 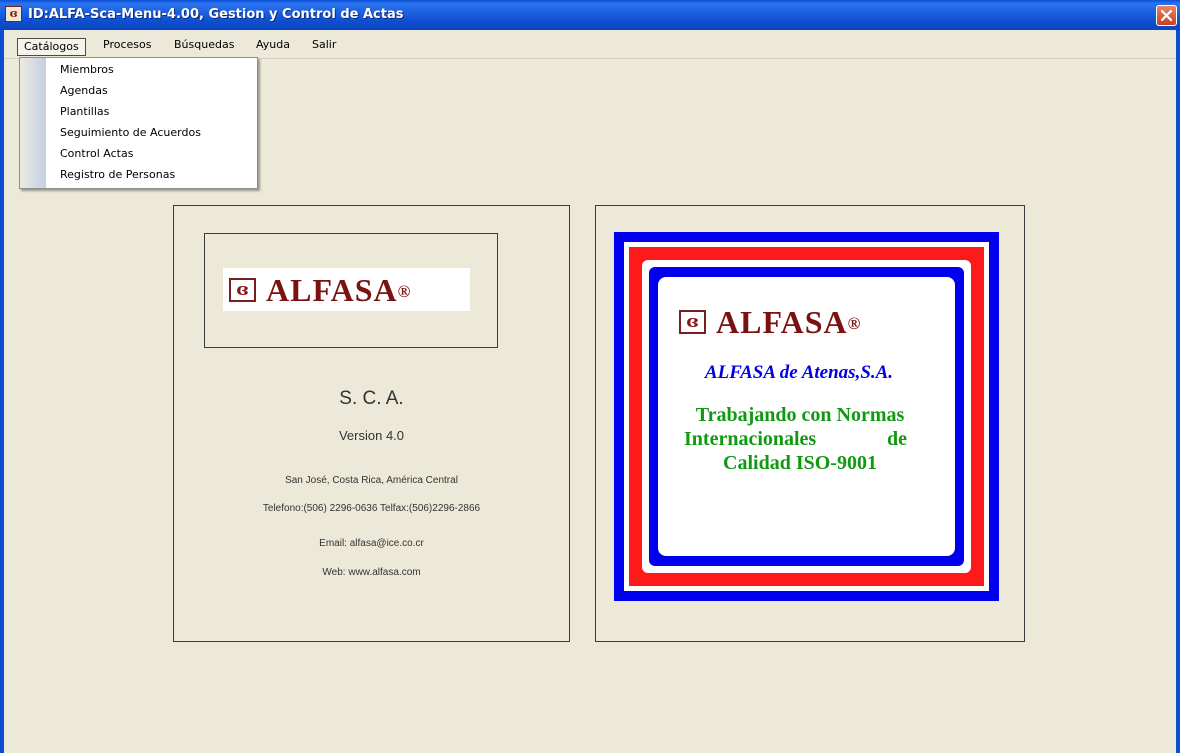 I want to click on slogan-line-2a: Internacionales, so click(x=750, y=439).